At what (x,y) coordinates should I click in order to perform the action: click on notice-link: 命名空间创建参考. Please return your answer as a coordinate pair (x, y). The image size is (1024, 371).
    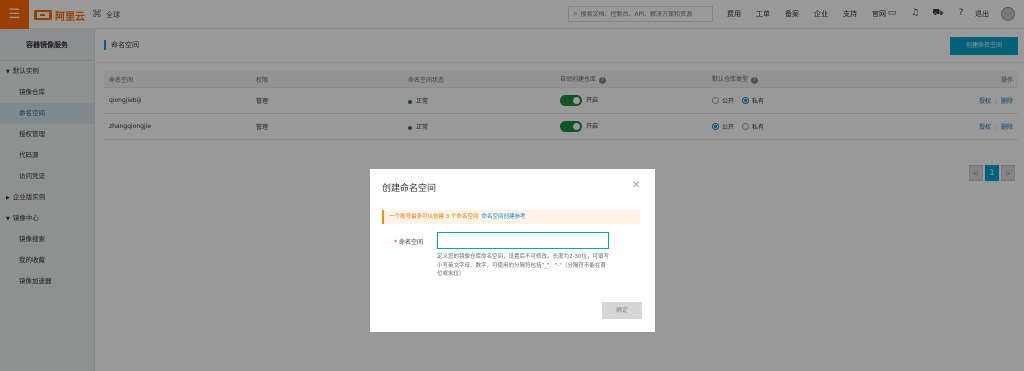
    Looking at the image, I should click on (504, 217).